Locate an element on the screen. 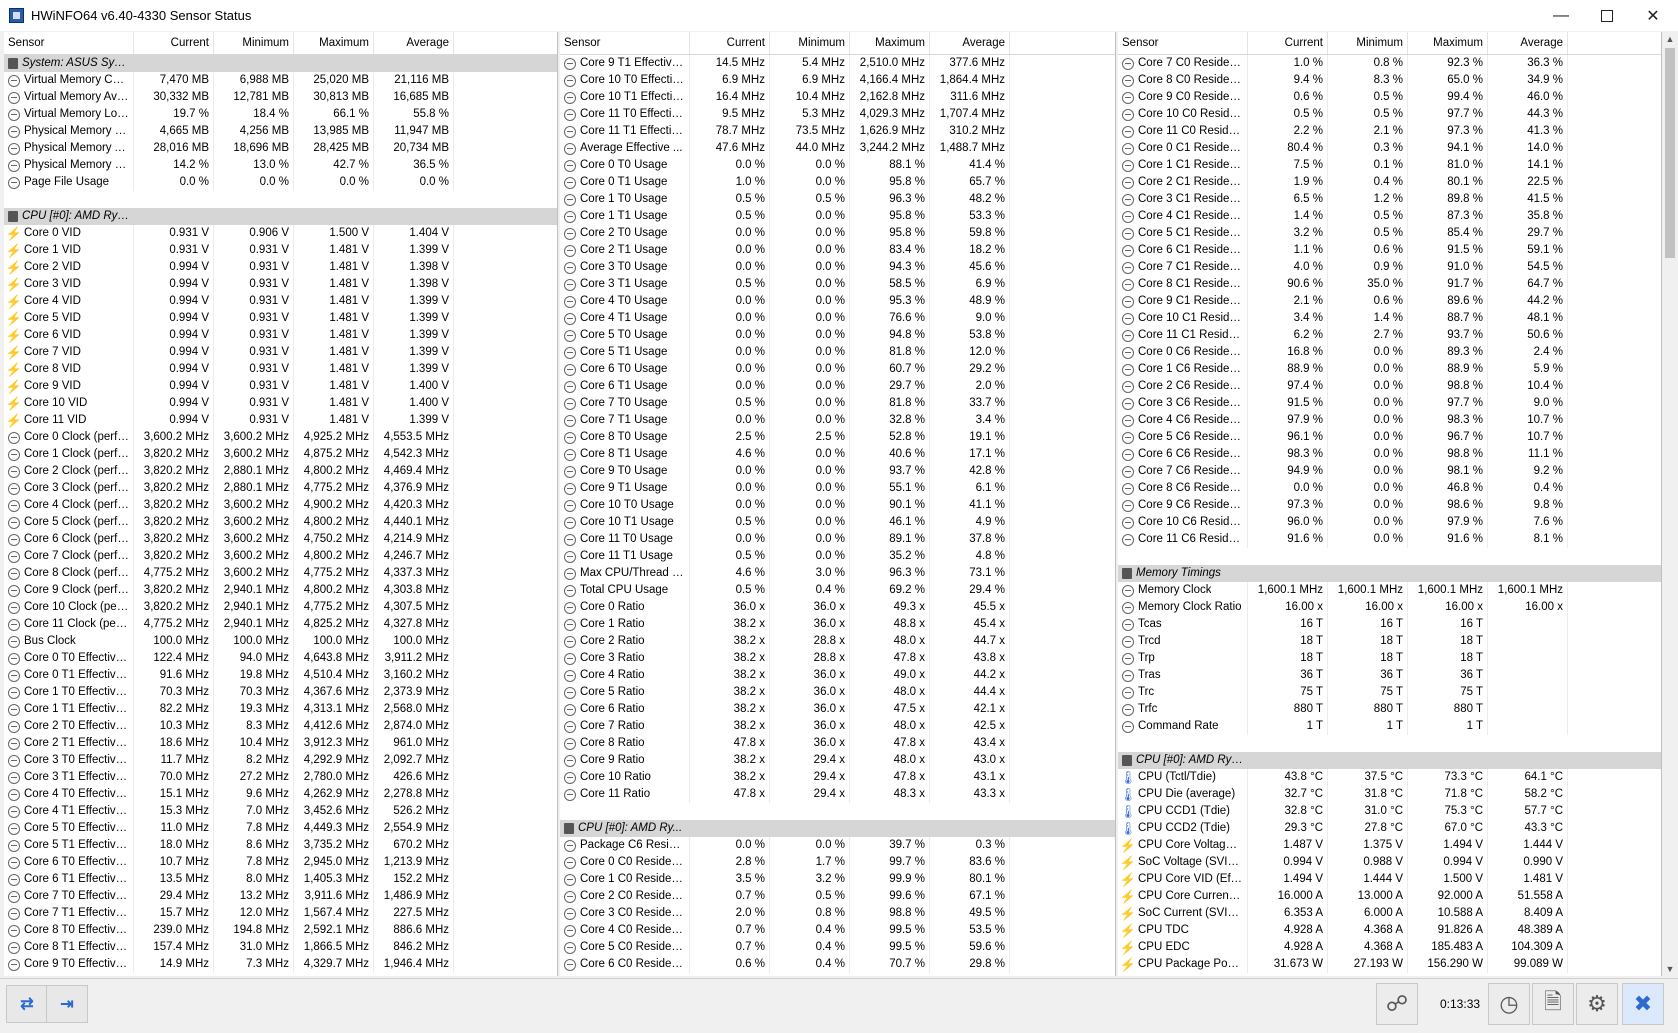  sensor-row: Core 0 T1 Usage 1.0 % 0.0 % 95.8 % 65.7 % is located at coordinates (837, 182).